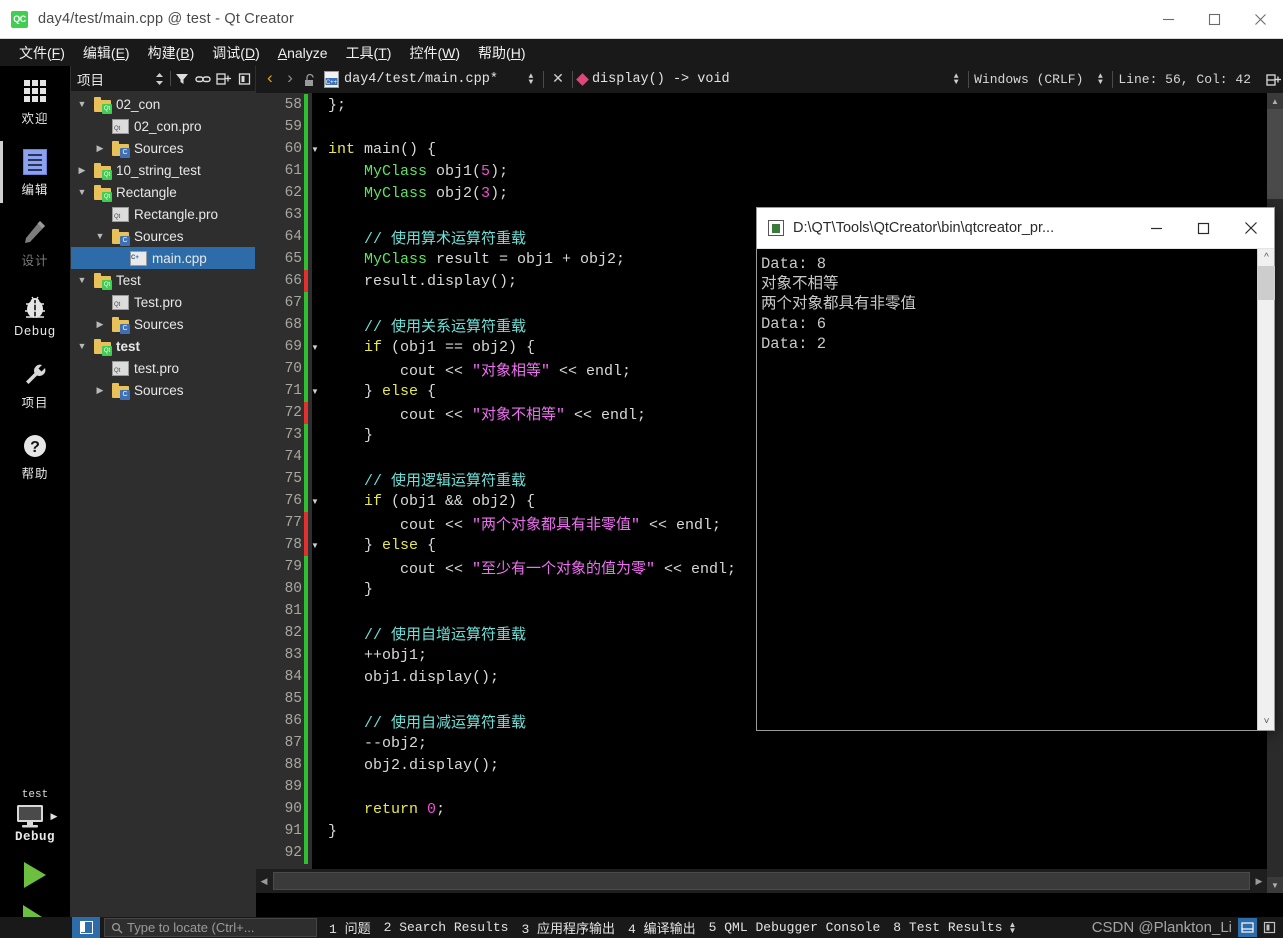 This screenshot has width=1283, height=938. What do you see at coordinates (1250, 228) in the screenshot?
I see `console-close-button` at bounding box center [1250, 228].